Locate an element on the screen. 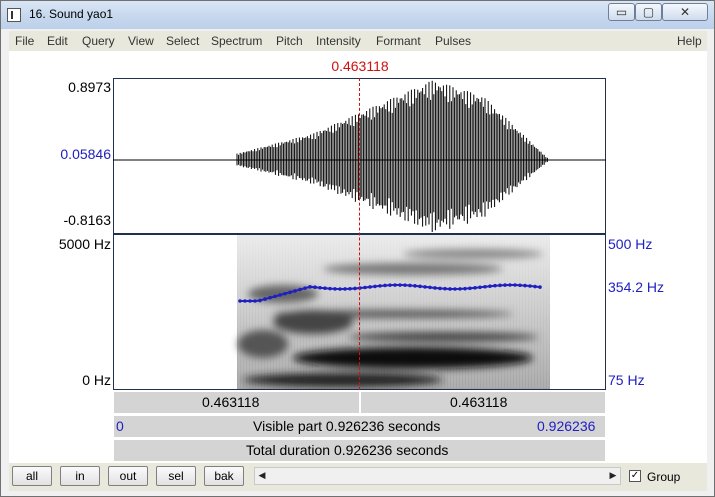 The height and width of the screenshot is (497, 715). visible-end: 0.926236 is located at coordinates (566, 426).